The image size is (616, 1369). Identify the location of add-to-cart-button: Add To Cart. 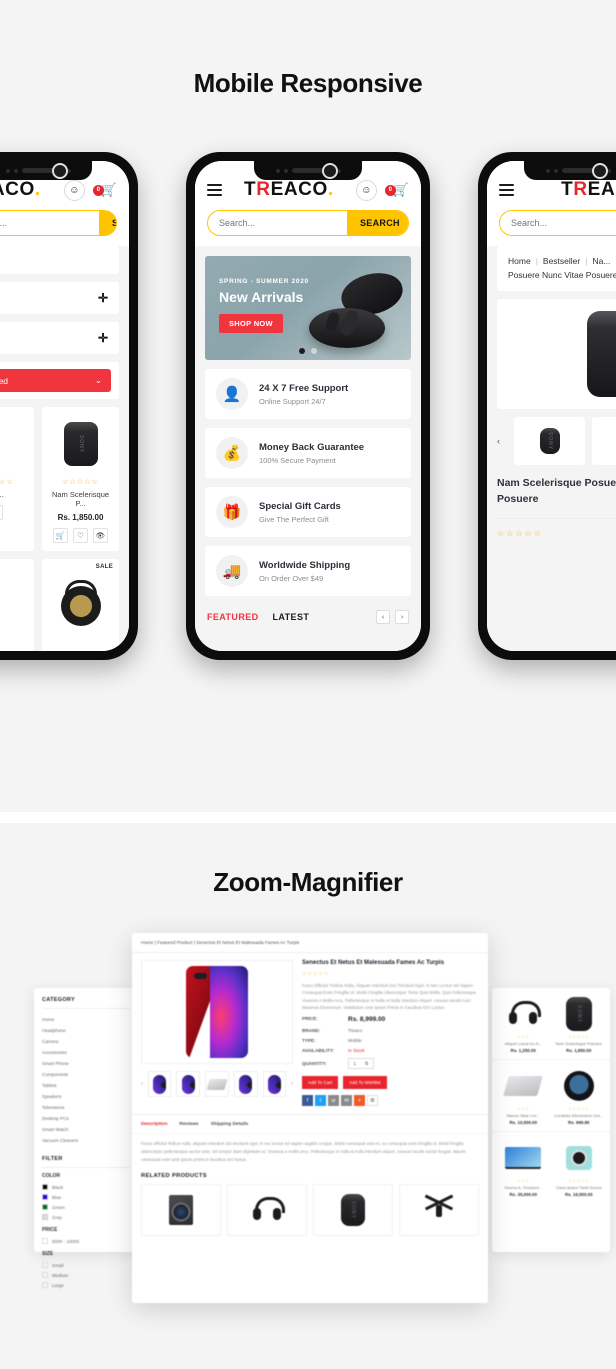
(320, 1083).